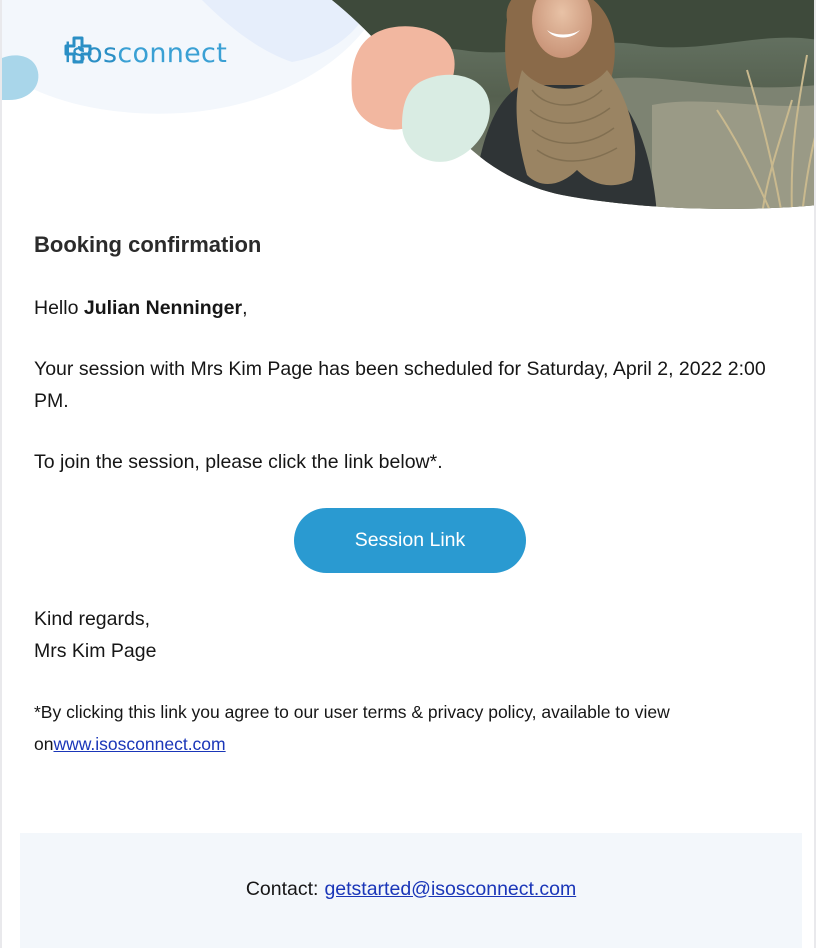  Describe the element at coordinates (410, 540) in the screenshot. I see `session-link-button: Session Link` at that location.